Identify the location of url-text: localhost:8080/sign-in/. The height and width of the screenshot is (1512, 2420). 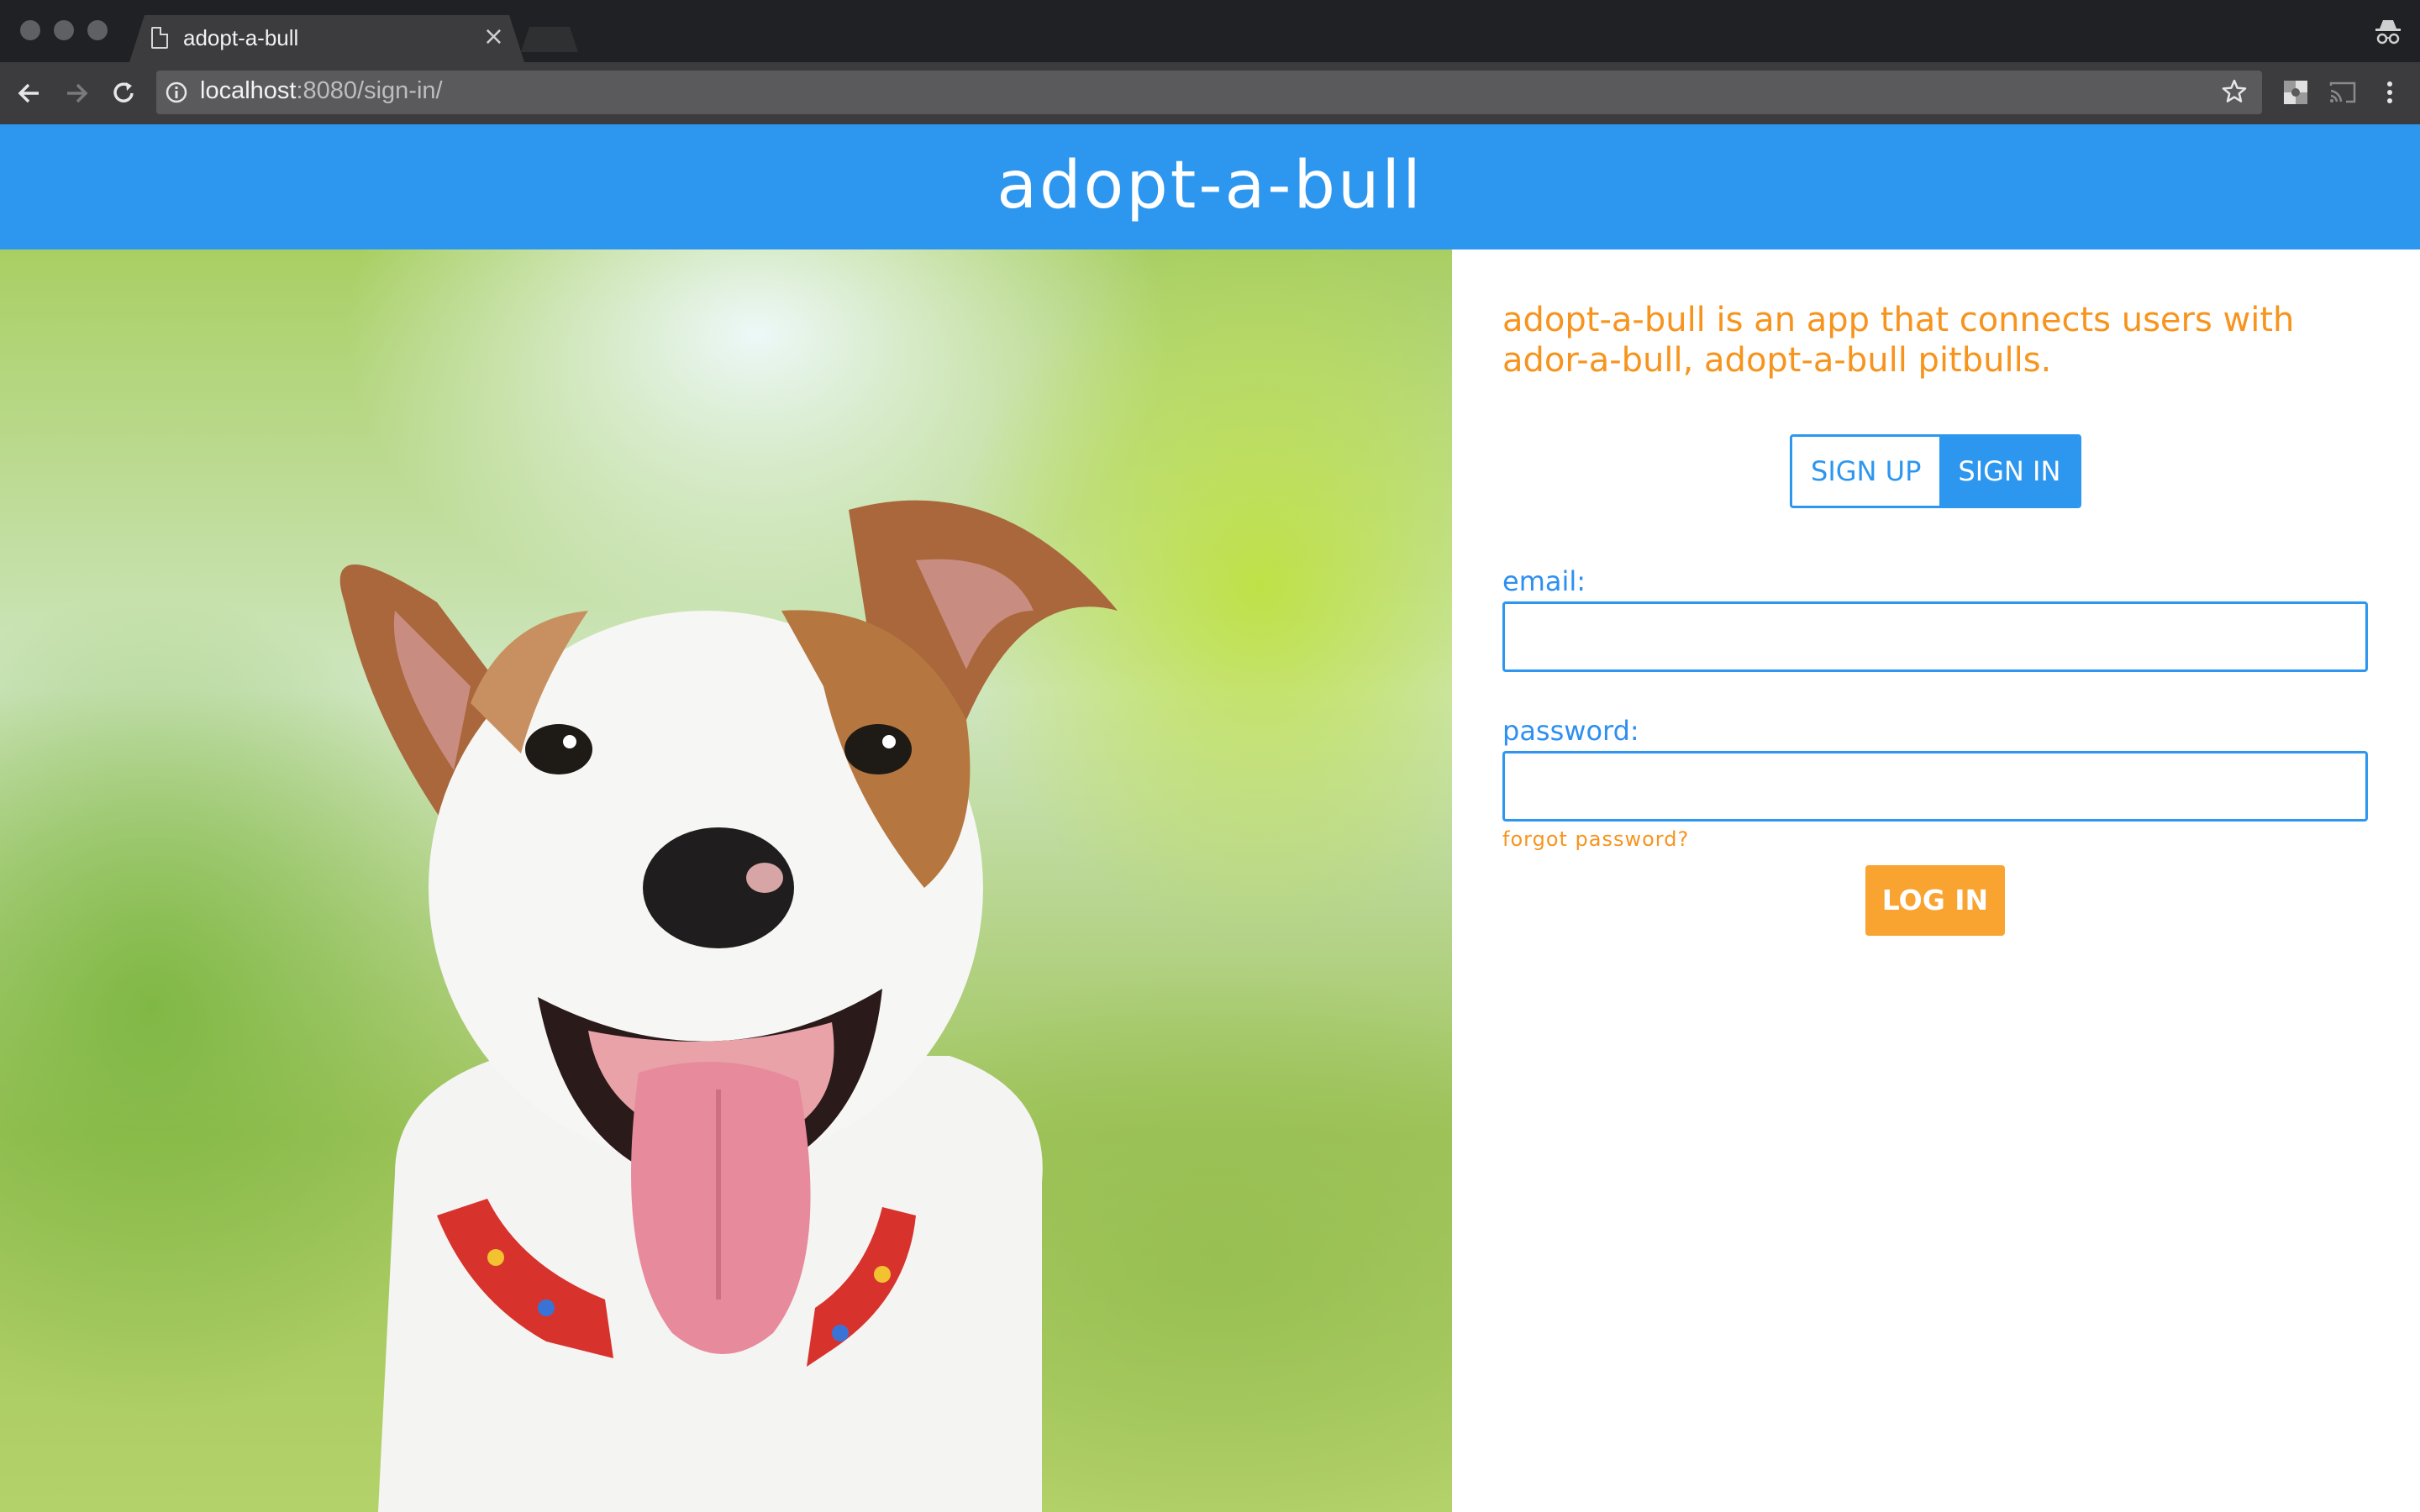
(321, 91).